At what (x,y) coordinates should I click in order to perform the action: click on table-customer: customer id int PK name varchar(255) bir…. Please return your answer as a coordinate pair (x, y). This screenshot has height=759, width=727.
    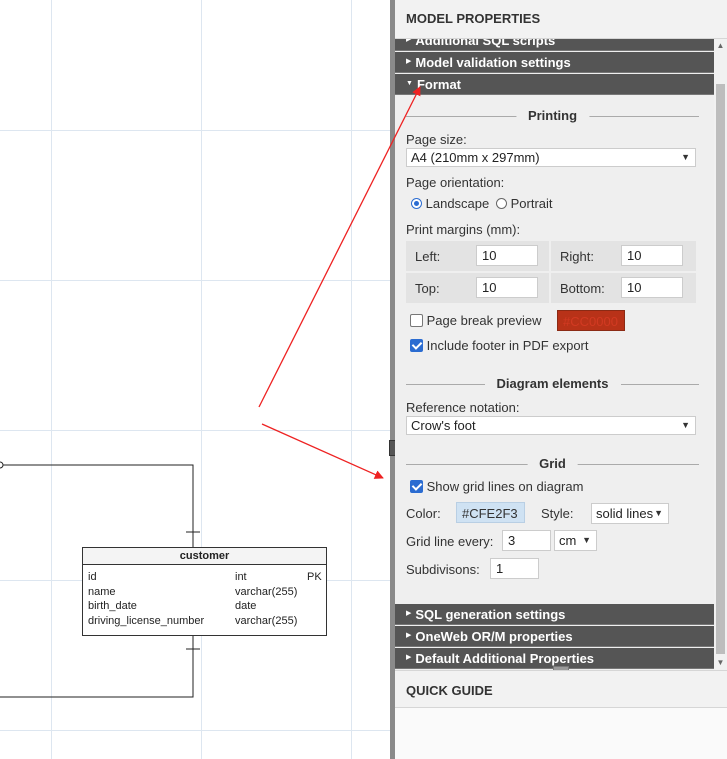
    Looking at the image, I should click on (204, 591).